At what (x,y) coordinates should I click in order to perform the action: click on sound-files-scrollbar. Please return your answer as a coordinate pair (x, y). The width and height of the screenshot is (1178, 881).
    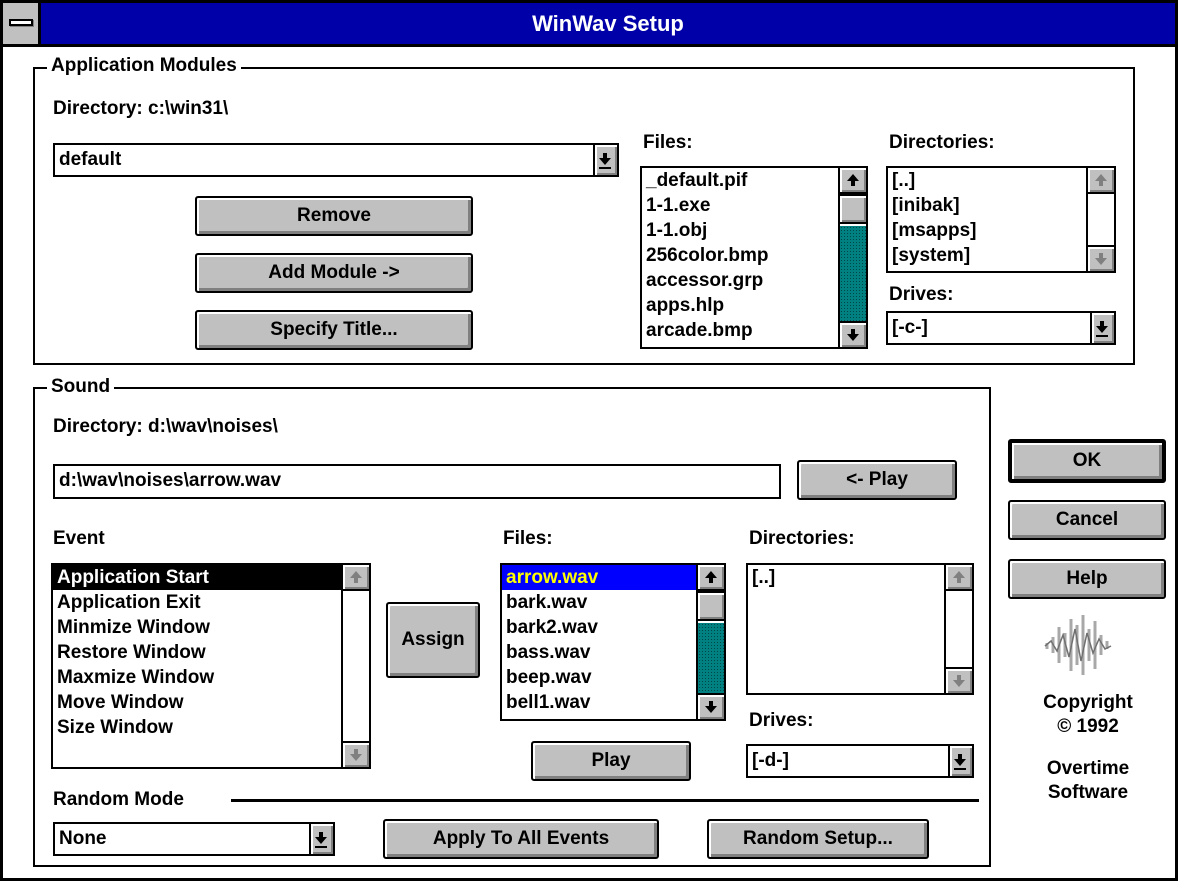
    Looking at the image, I should click on (710, 642).